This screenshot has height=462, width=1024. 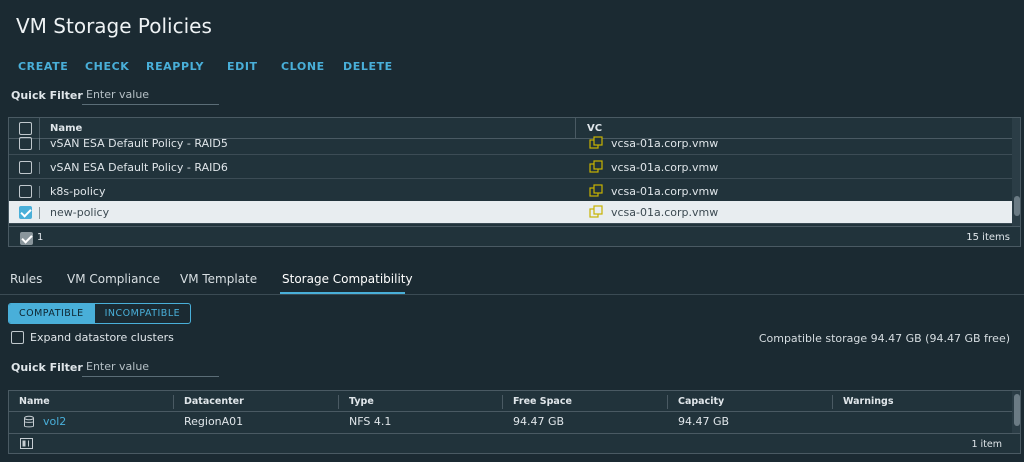 I want to click on quick-filter-label: Quick Filter, so click(x=47, y=95).